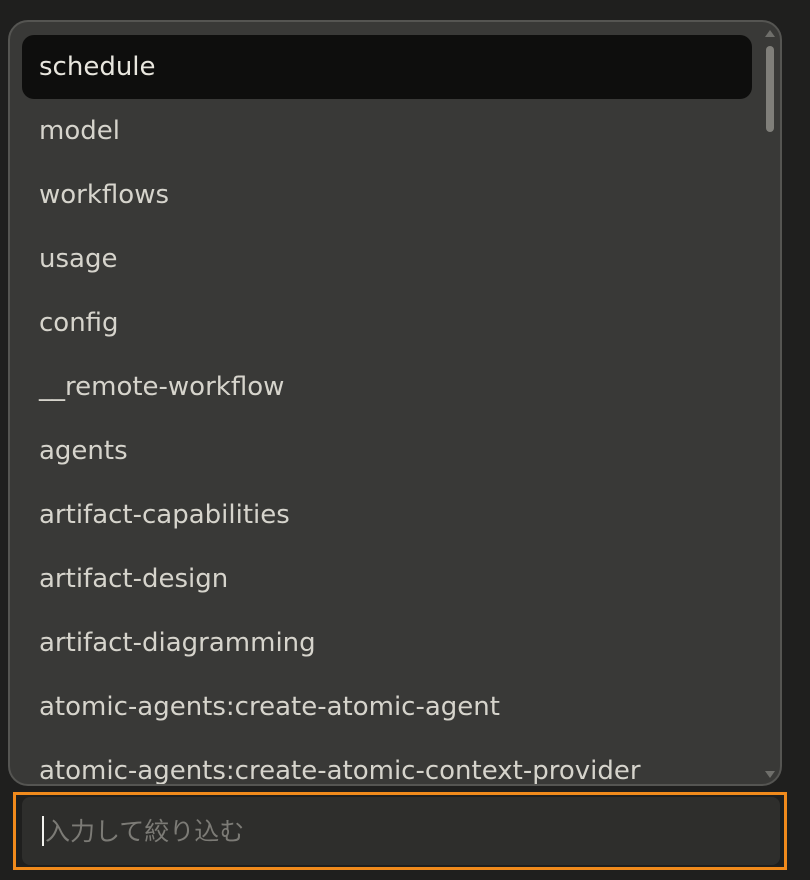  Describe the element at coordinates (387, 195) in the screenshot. I see `command-item-workflows: workflows` at that location.